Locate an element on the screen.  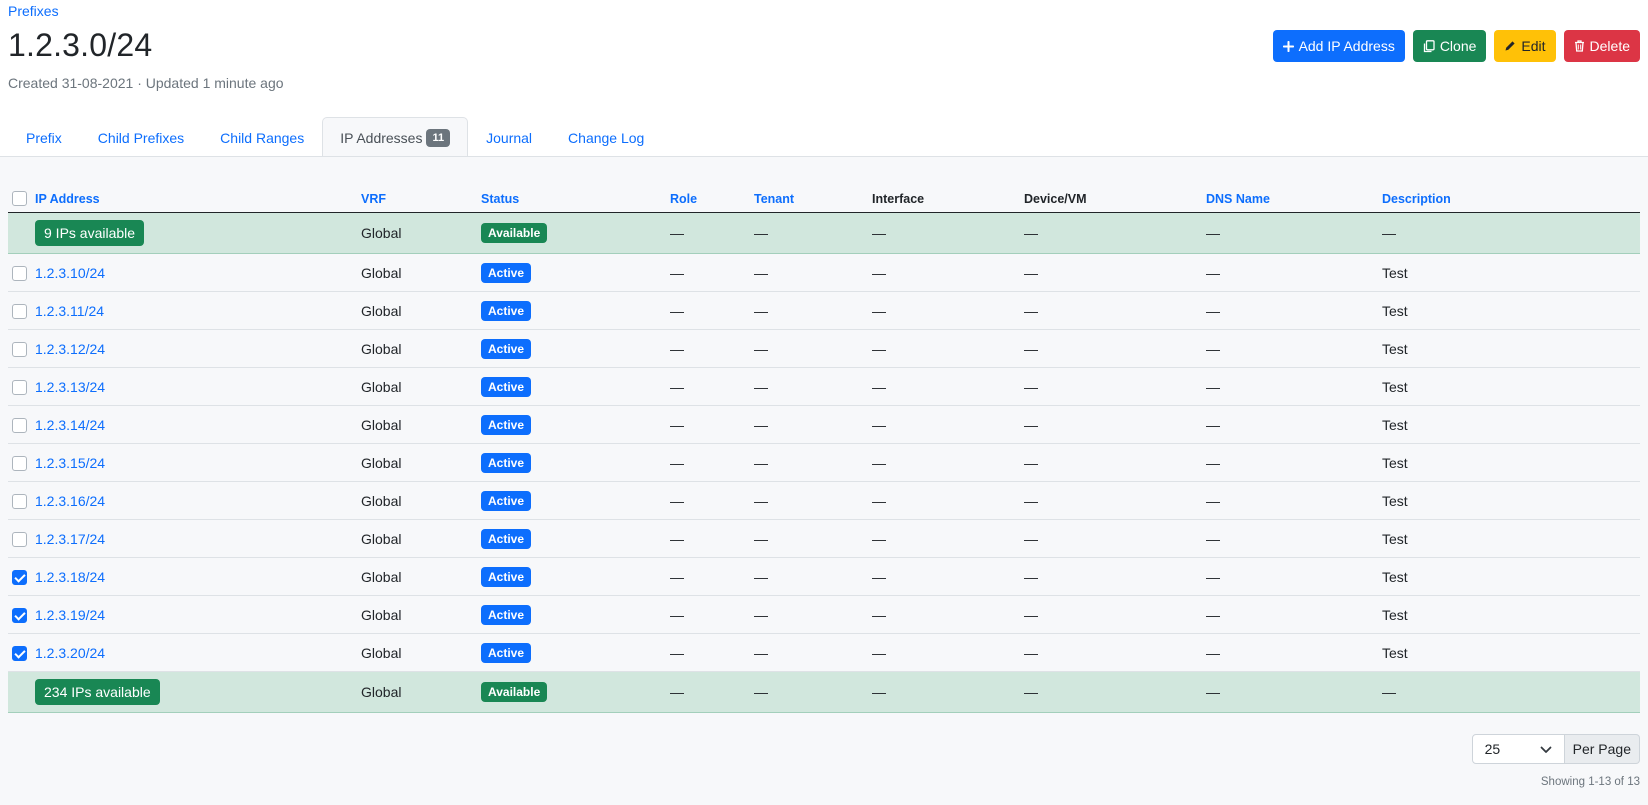
tab-prefix: Prefix is located at coordinates (44, 137).